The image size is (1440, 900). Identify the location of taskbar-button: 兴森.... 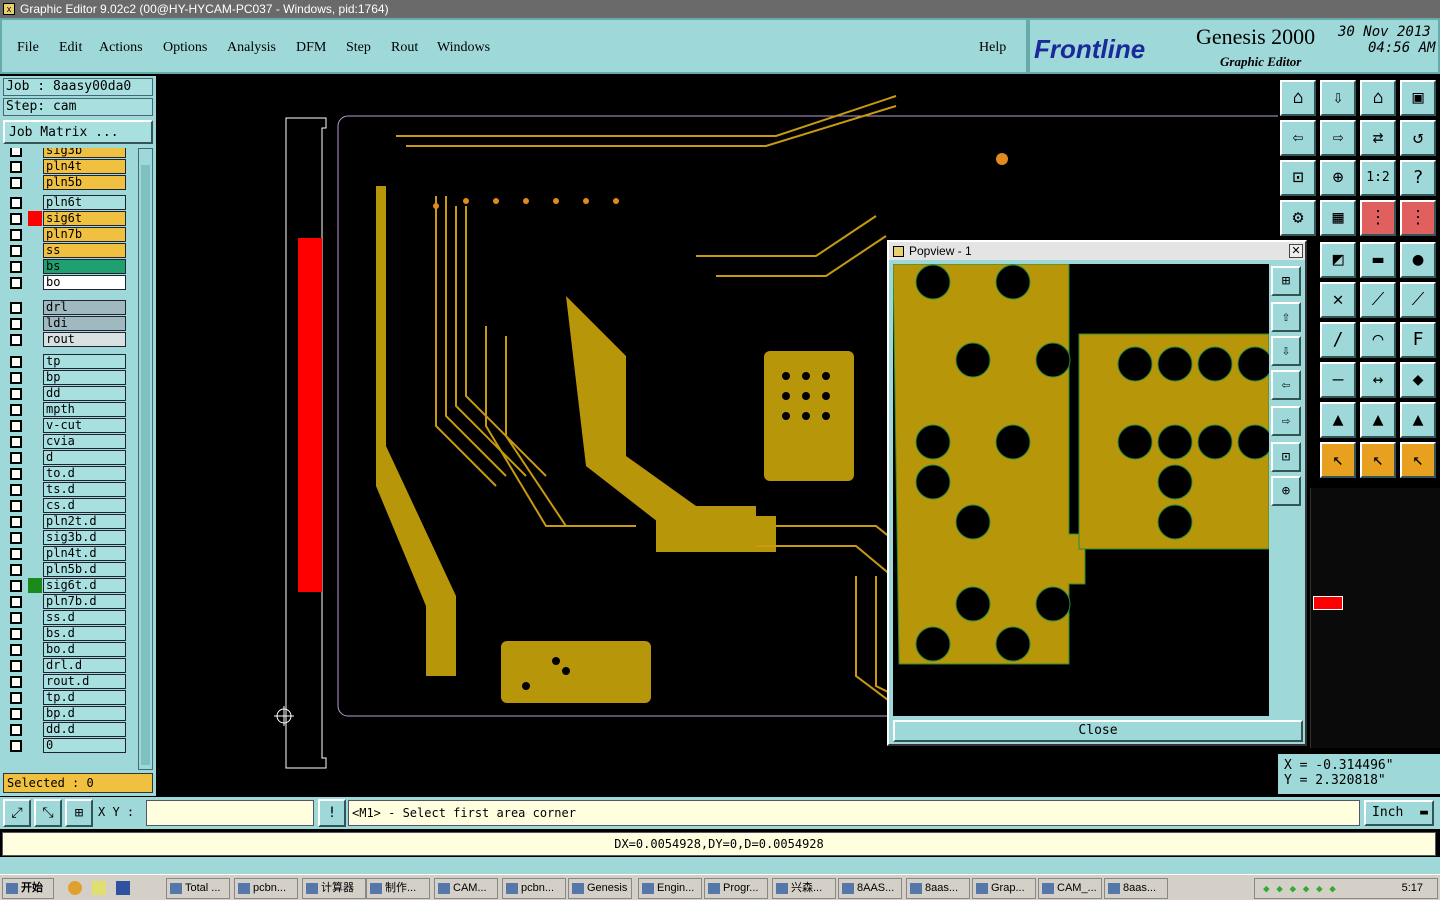
(804, 888).